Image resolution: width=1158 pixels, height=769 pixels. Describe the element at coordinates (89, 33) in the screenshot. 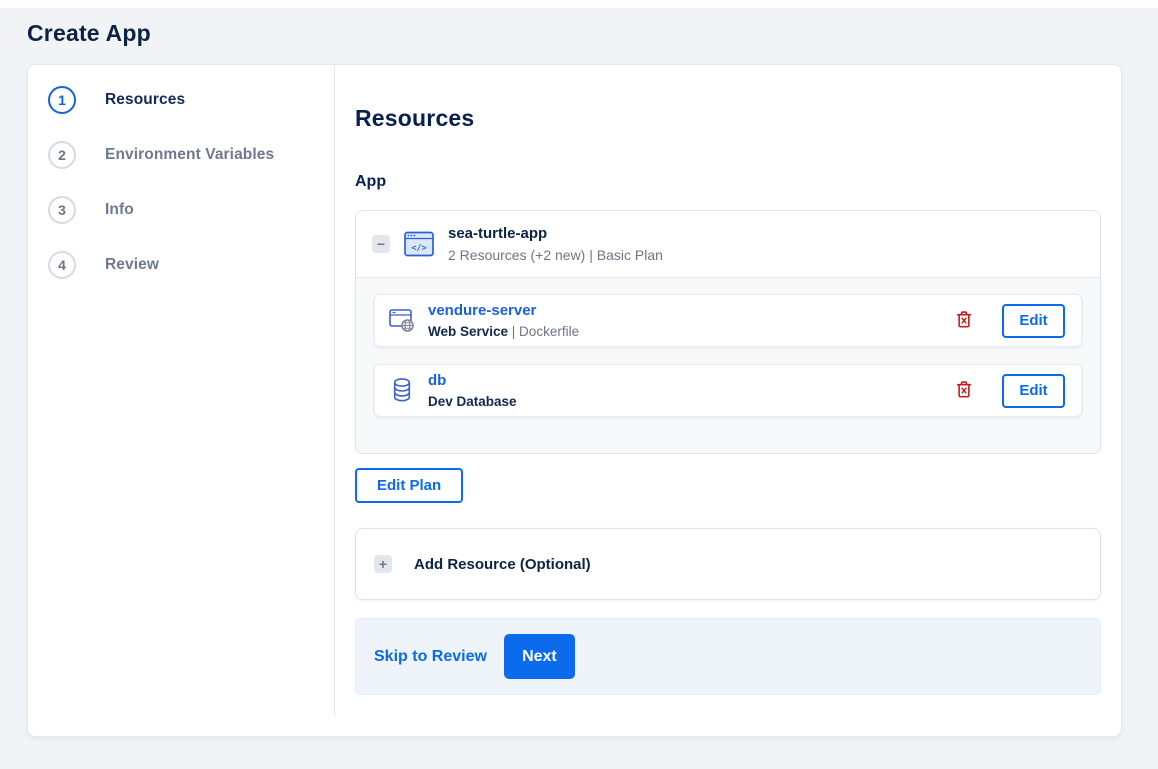

I see `page-title: Create App` at that location.